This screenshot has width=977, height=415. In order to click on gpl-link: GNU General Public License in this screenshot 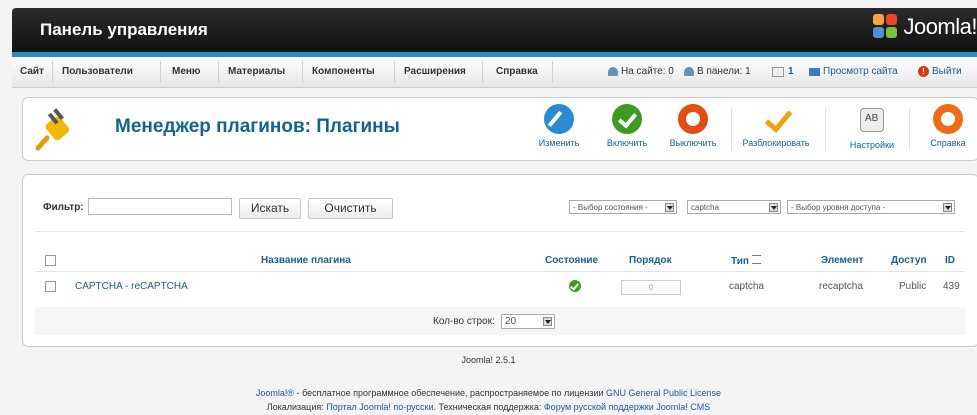, I will do `click(663, 393)`.